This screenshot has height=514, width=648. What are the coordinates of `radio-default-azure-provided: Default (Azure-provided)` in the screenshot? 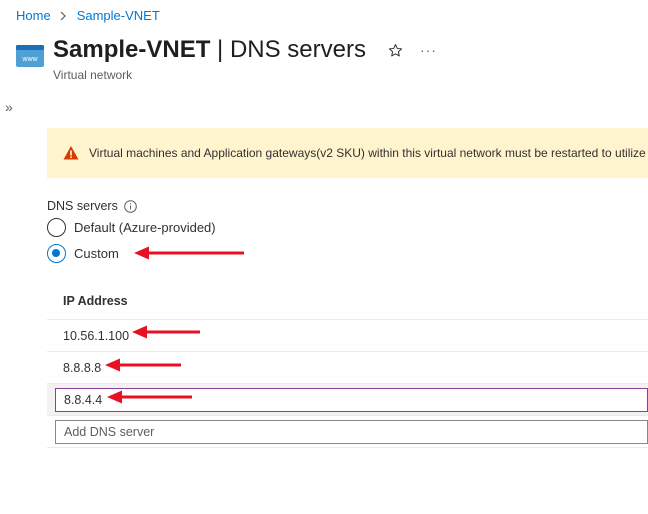 It's located at (131, 227).